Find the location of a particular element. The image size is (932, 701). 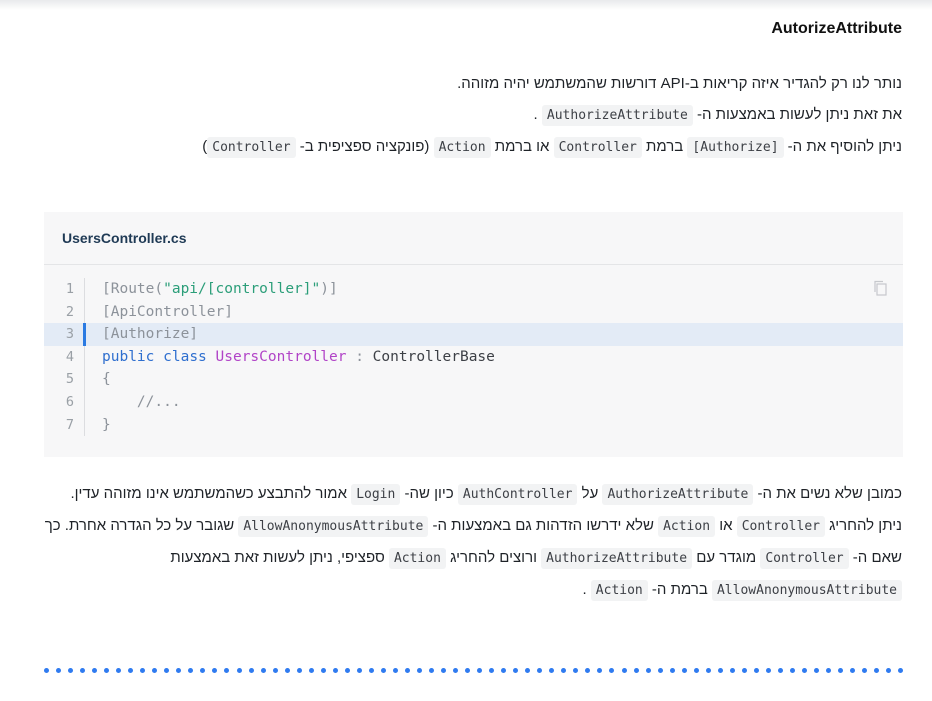

code-token: [ApiController] is located at coordinates (167, 311).